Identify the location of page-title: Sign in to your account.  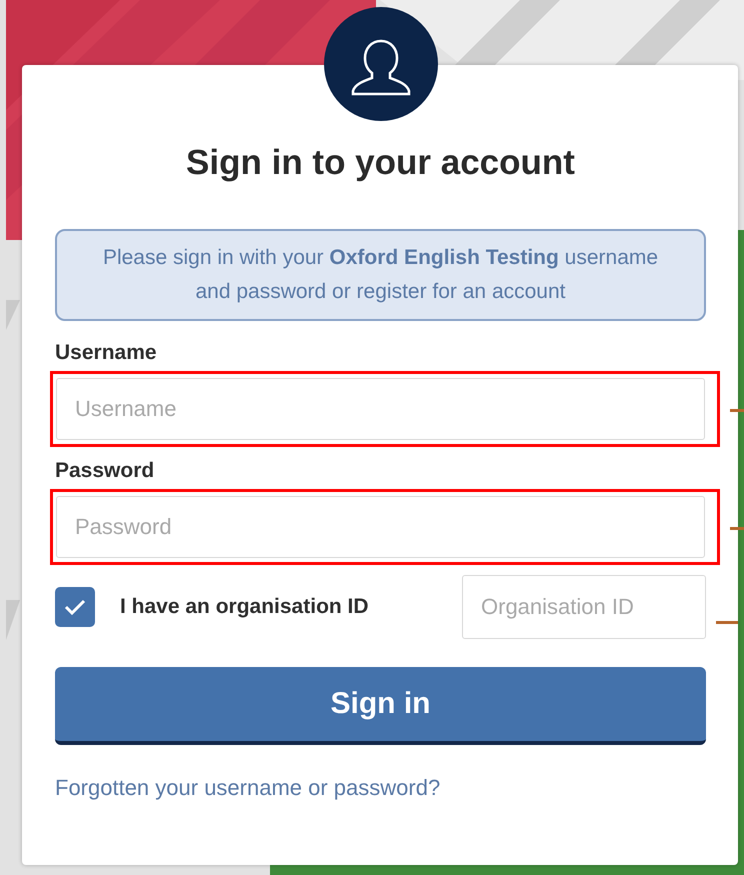
(380, 163).